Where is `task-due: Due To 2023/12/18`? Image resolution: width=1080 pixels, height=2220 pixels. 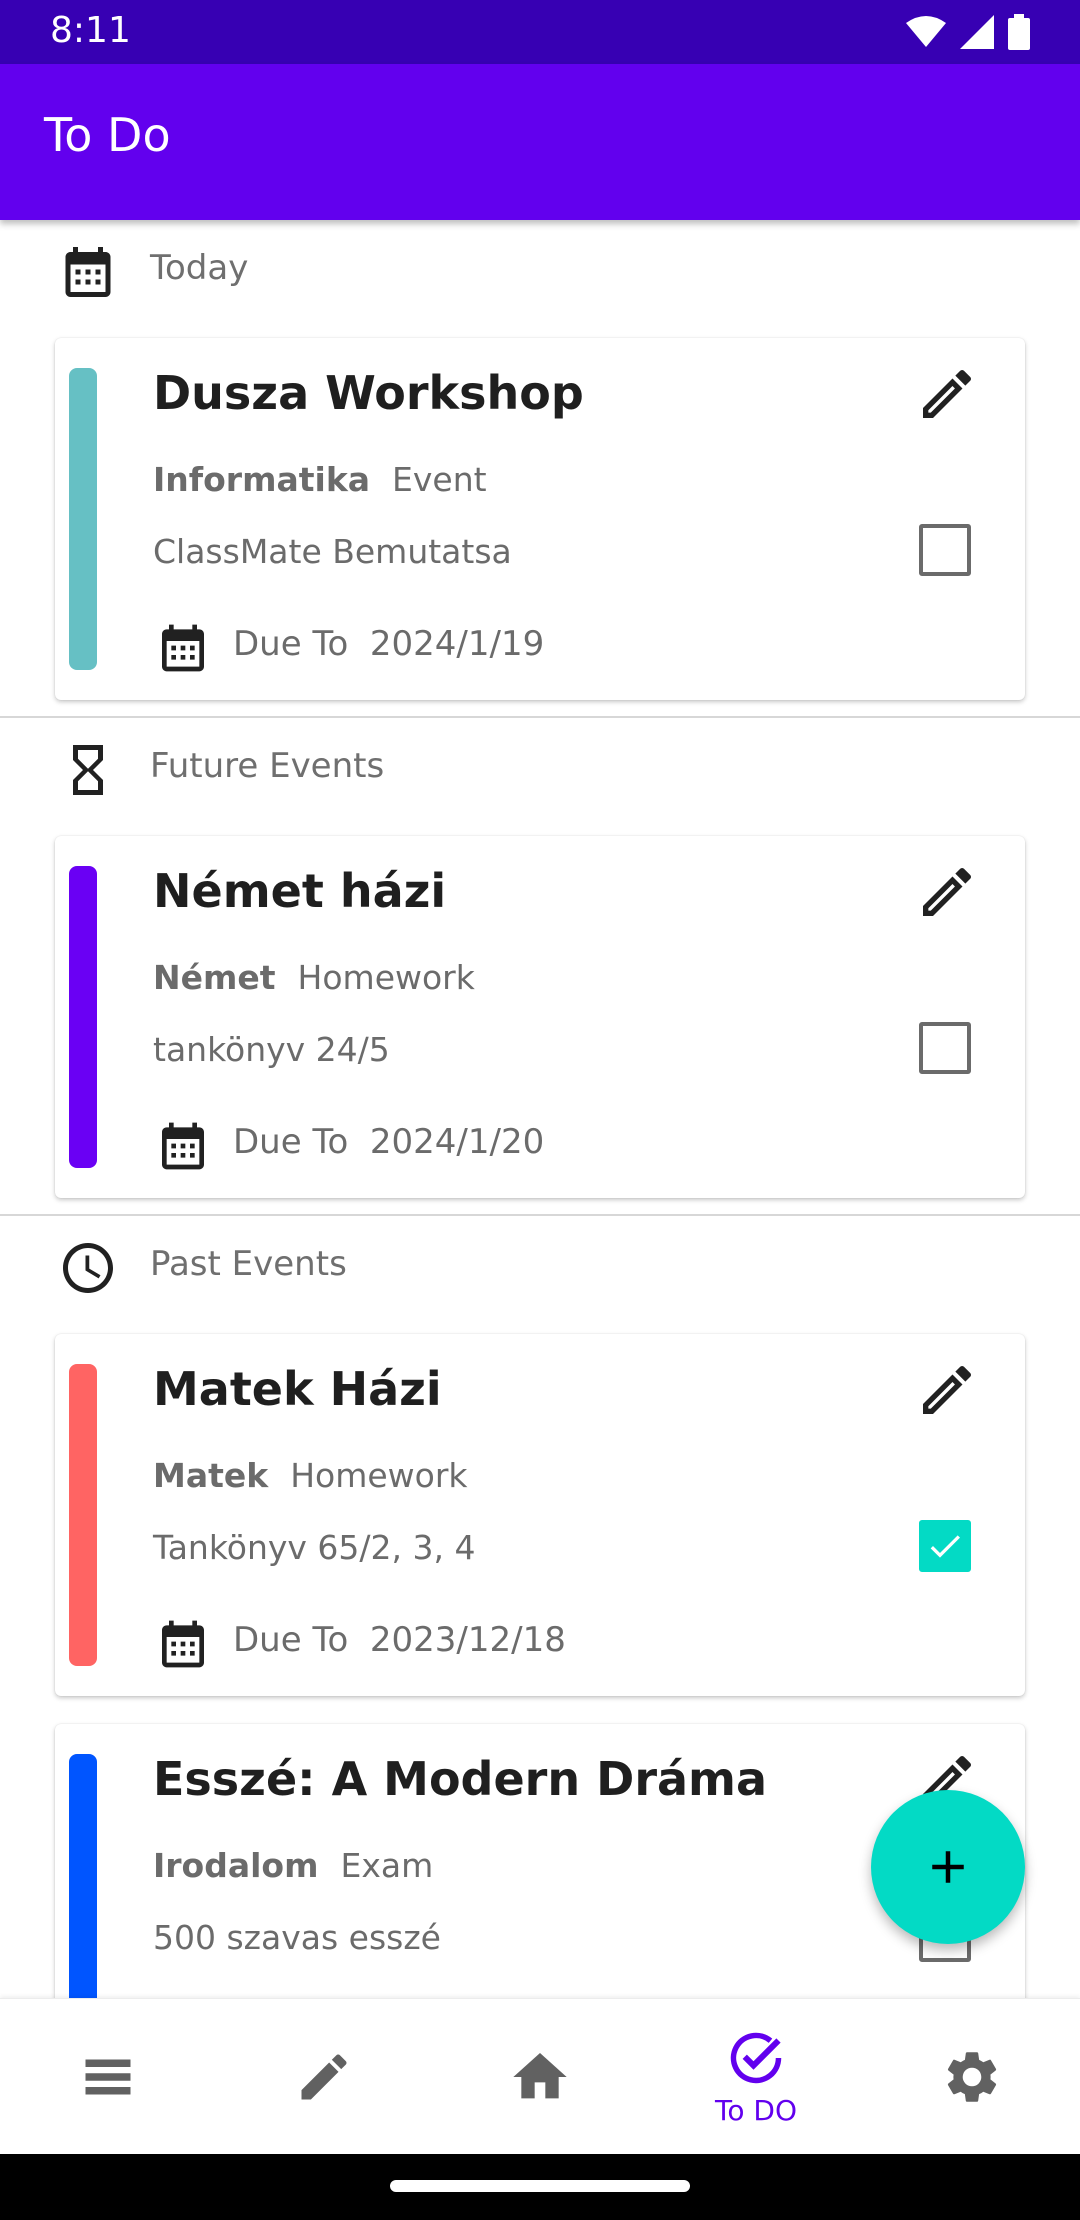
task-due: Due To 2023/12/18 is located at coordinates (399, 1640).